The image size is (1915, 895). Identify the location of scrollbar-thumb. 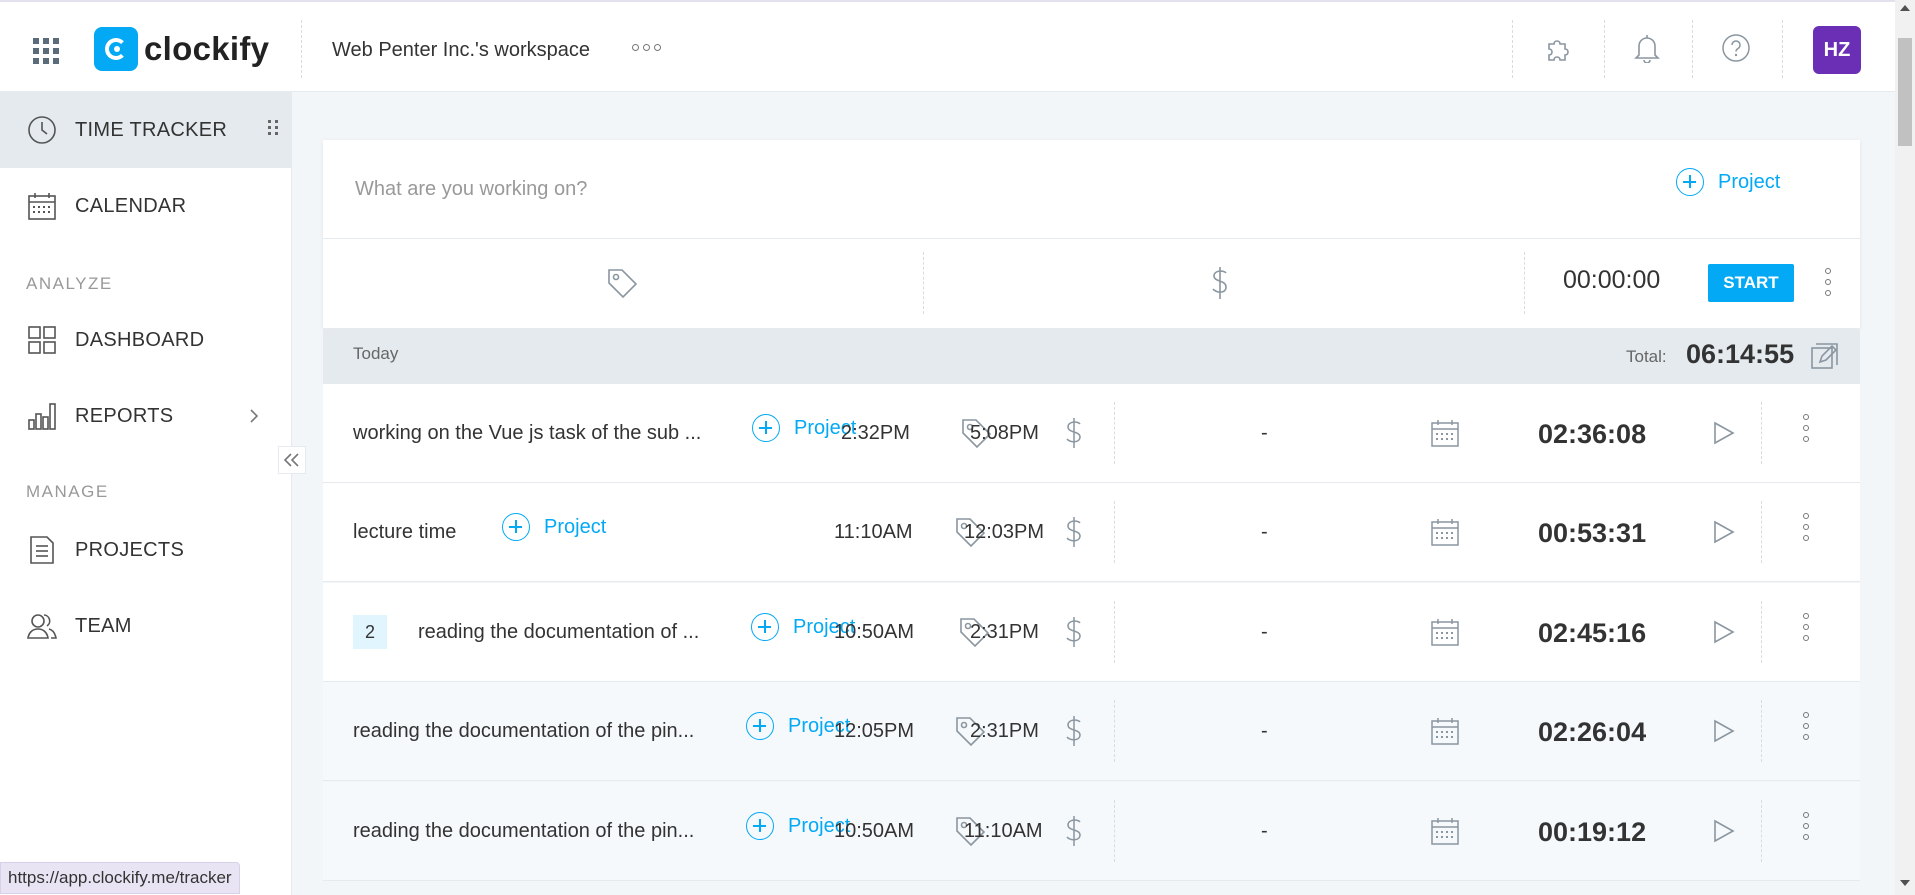
(1905, 92).